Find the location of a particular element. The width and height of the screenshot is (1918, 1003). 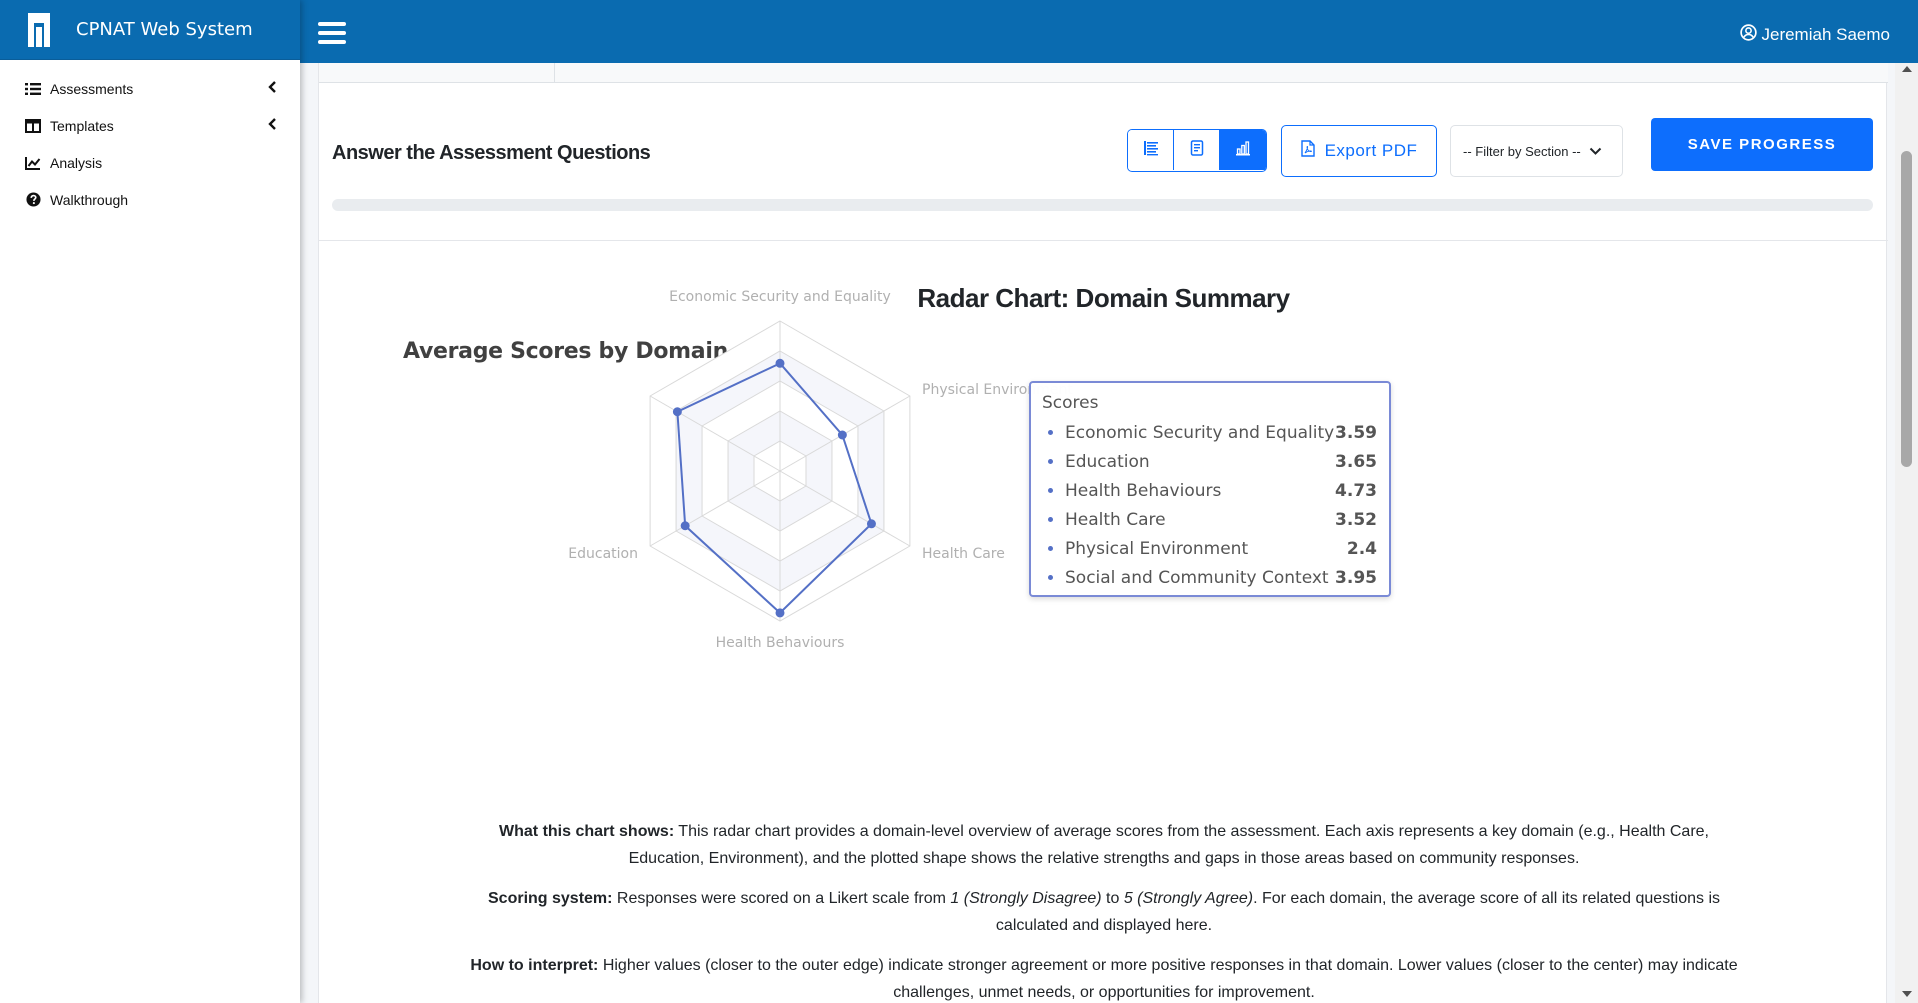

table-icon is located at coordinates (33, 126).